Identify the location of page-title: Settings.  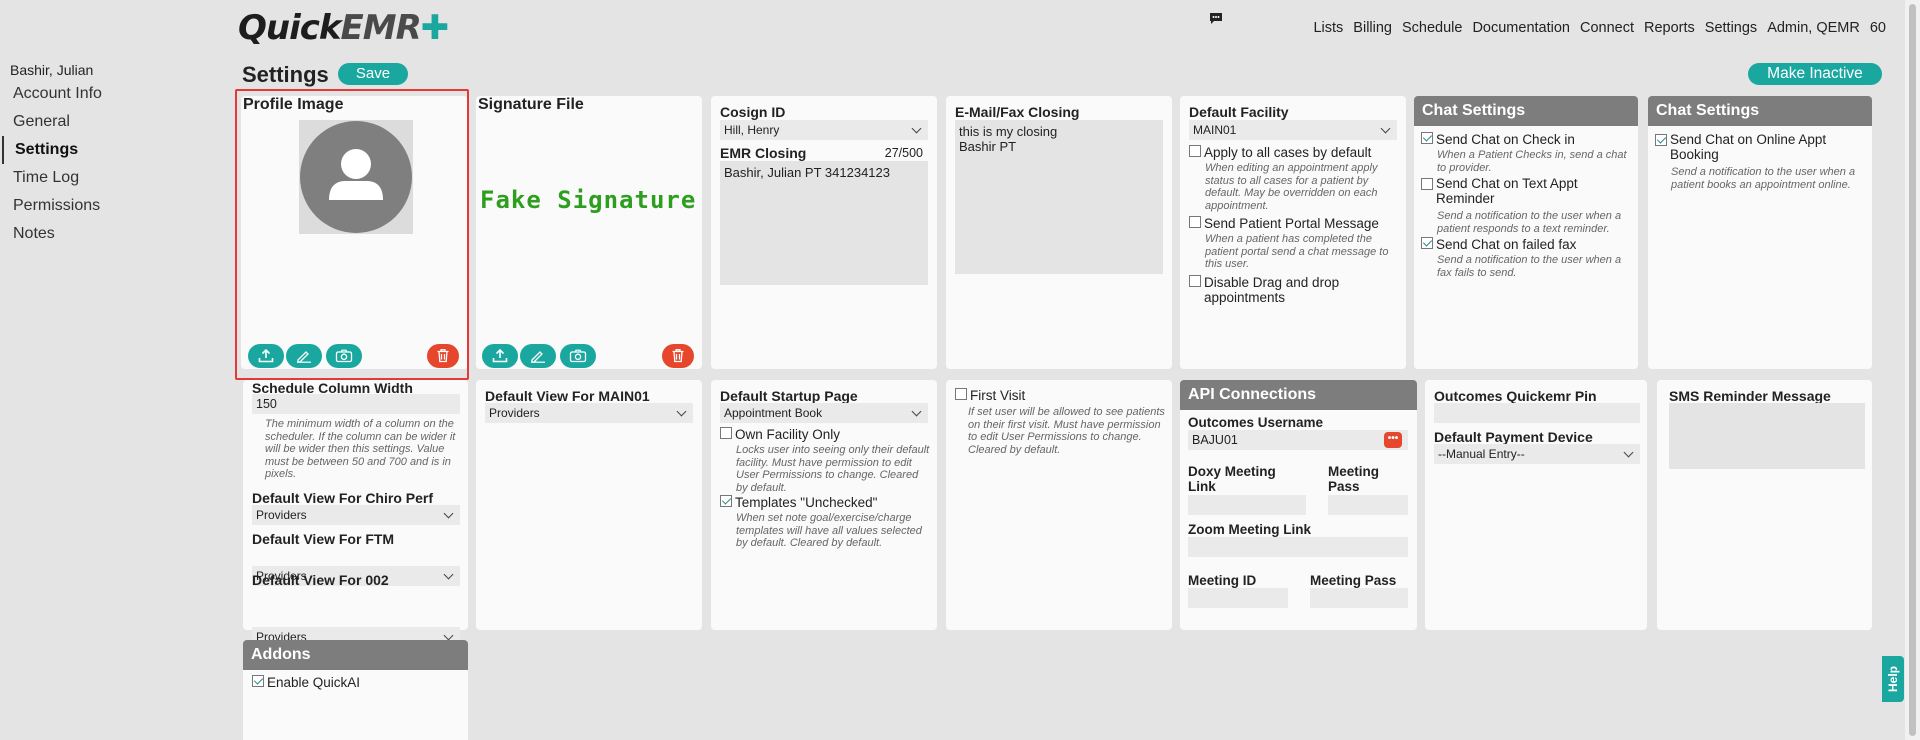
(285, 74).